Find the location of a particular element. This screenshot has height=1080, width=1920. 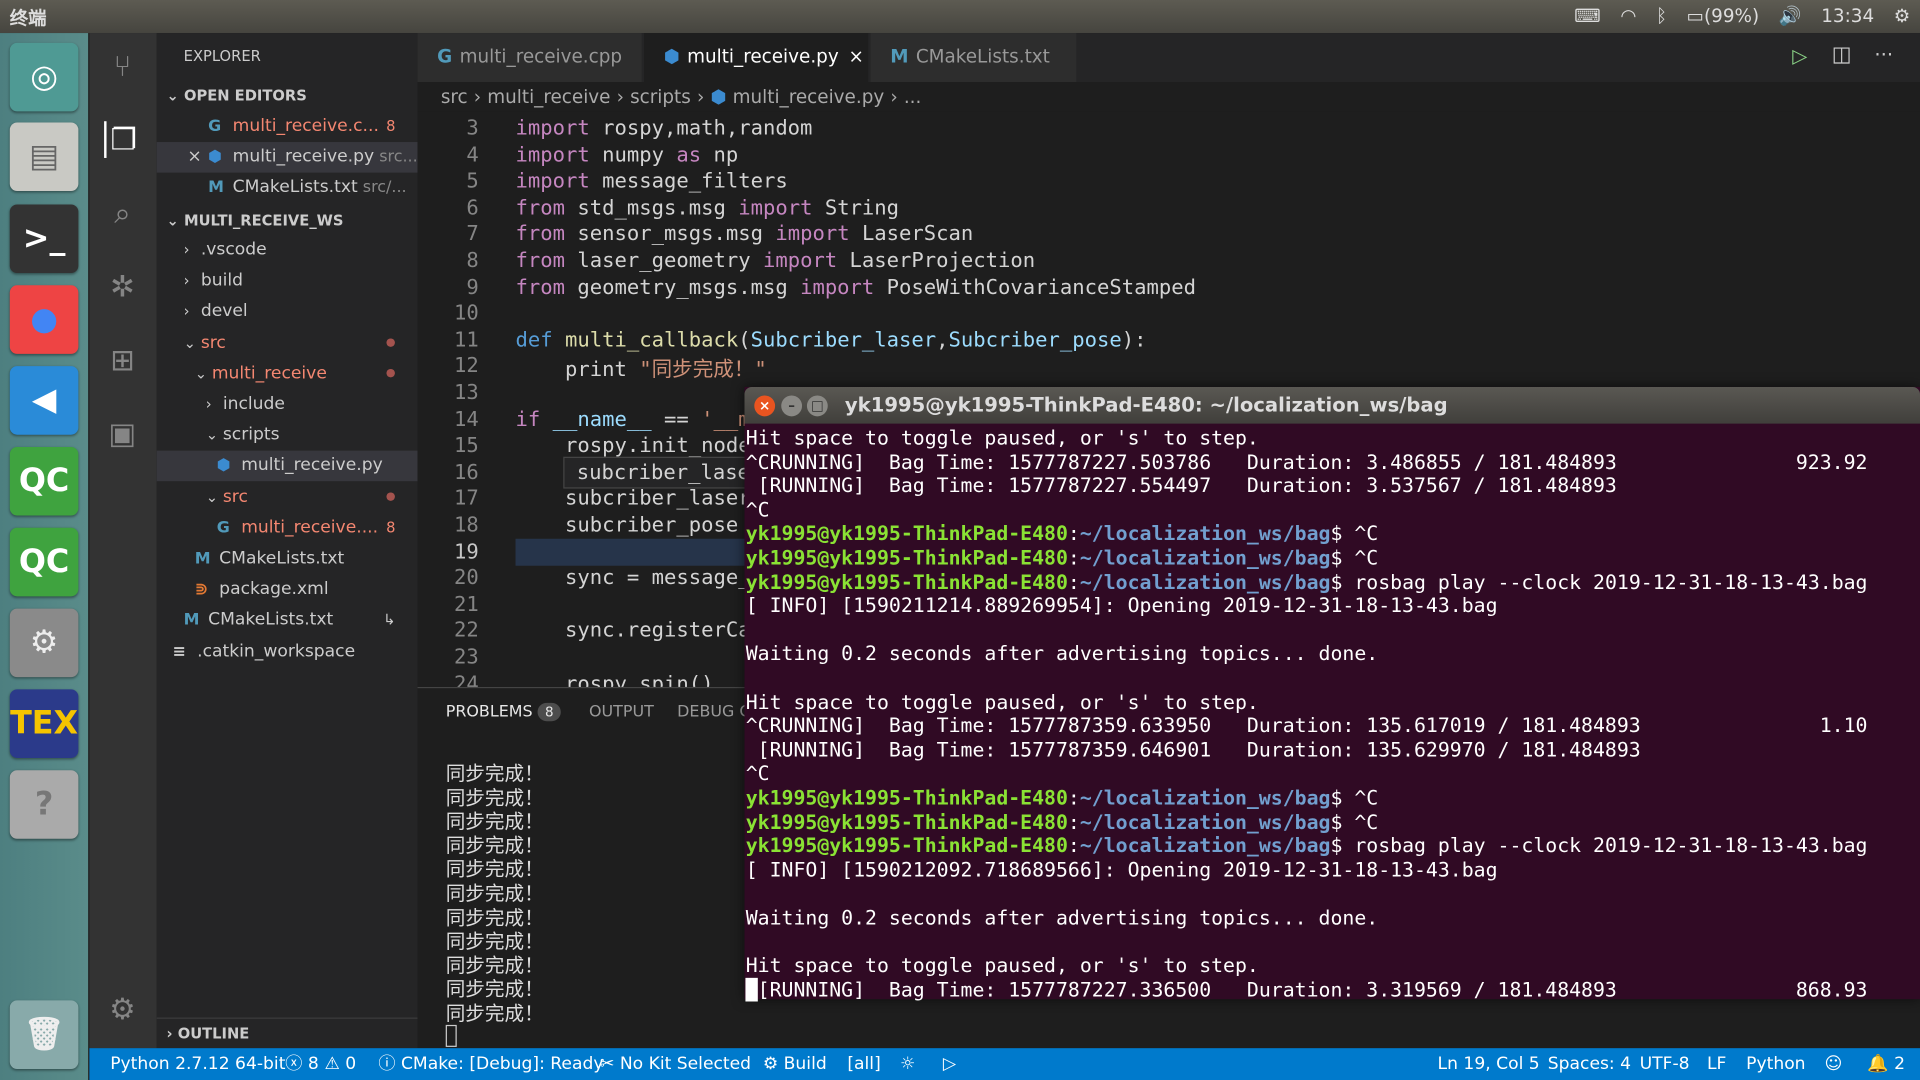

code-line: import numpy as np is located at coordinates (627, 154).